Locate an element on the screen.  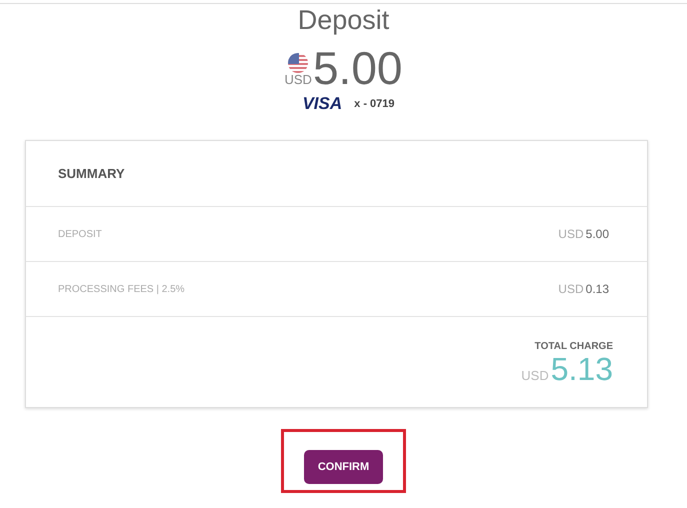
total-label: TOTAL CHARGE is located at coordinates (573, 346).